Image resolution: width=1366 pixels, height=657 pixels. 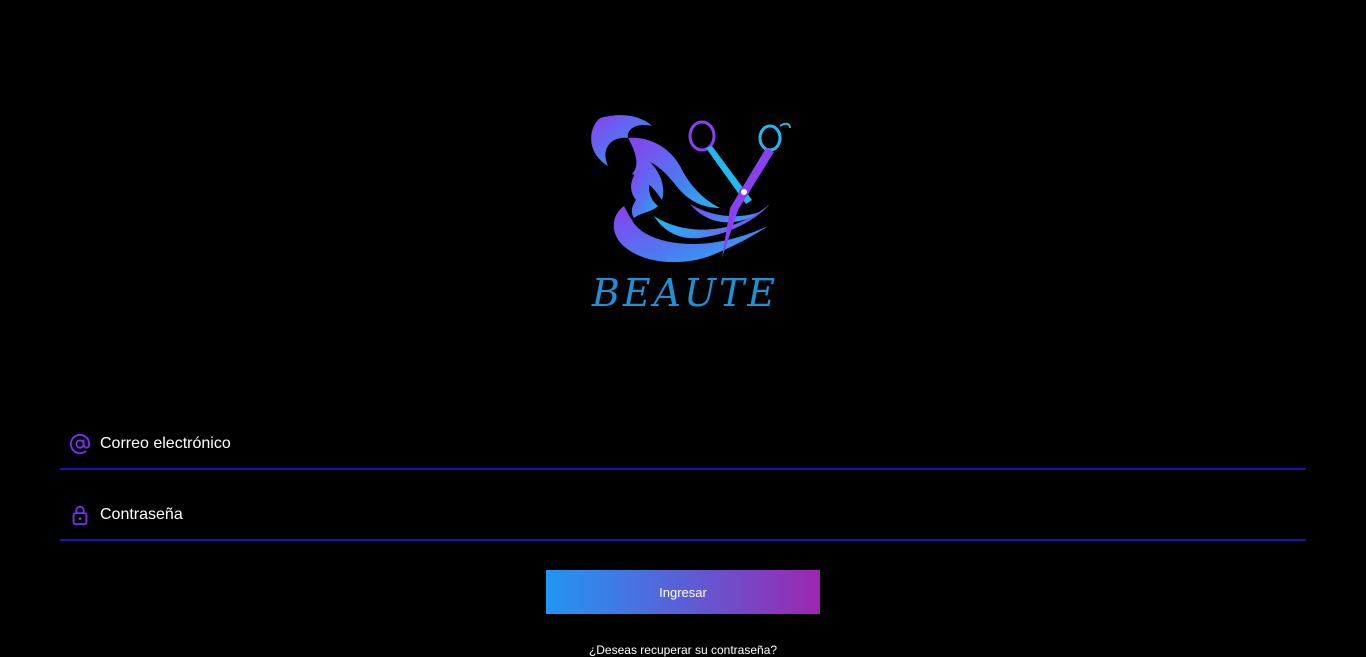 I want to click on lock-icon, so click(x=80, y=515).